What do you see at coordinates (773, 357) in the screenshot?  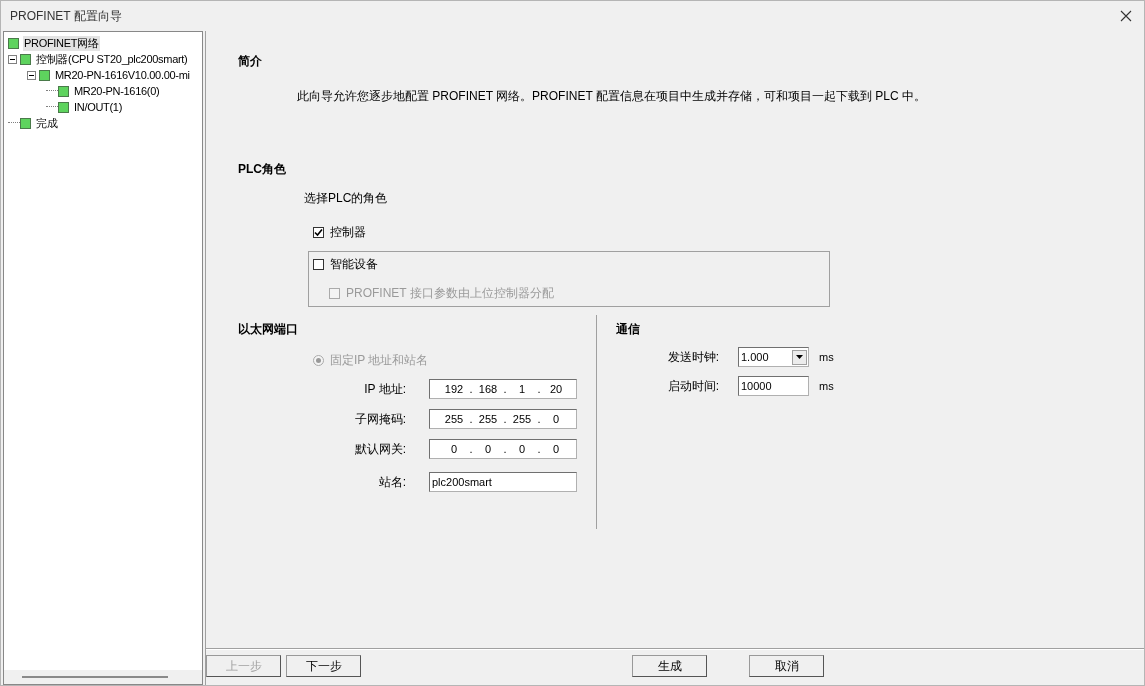 I see `dropdown: 1.000` at bounding box center [773, 357].